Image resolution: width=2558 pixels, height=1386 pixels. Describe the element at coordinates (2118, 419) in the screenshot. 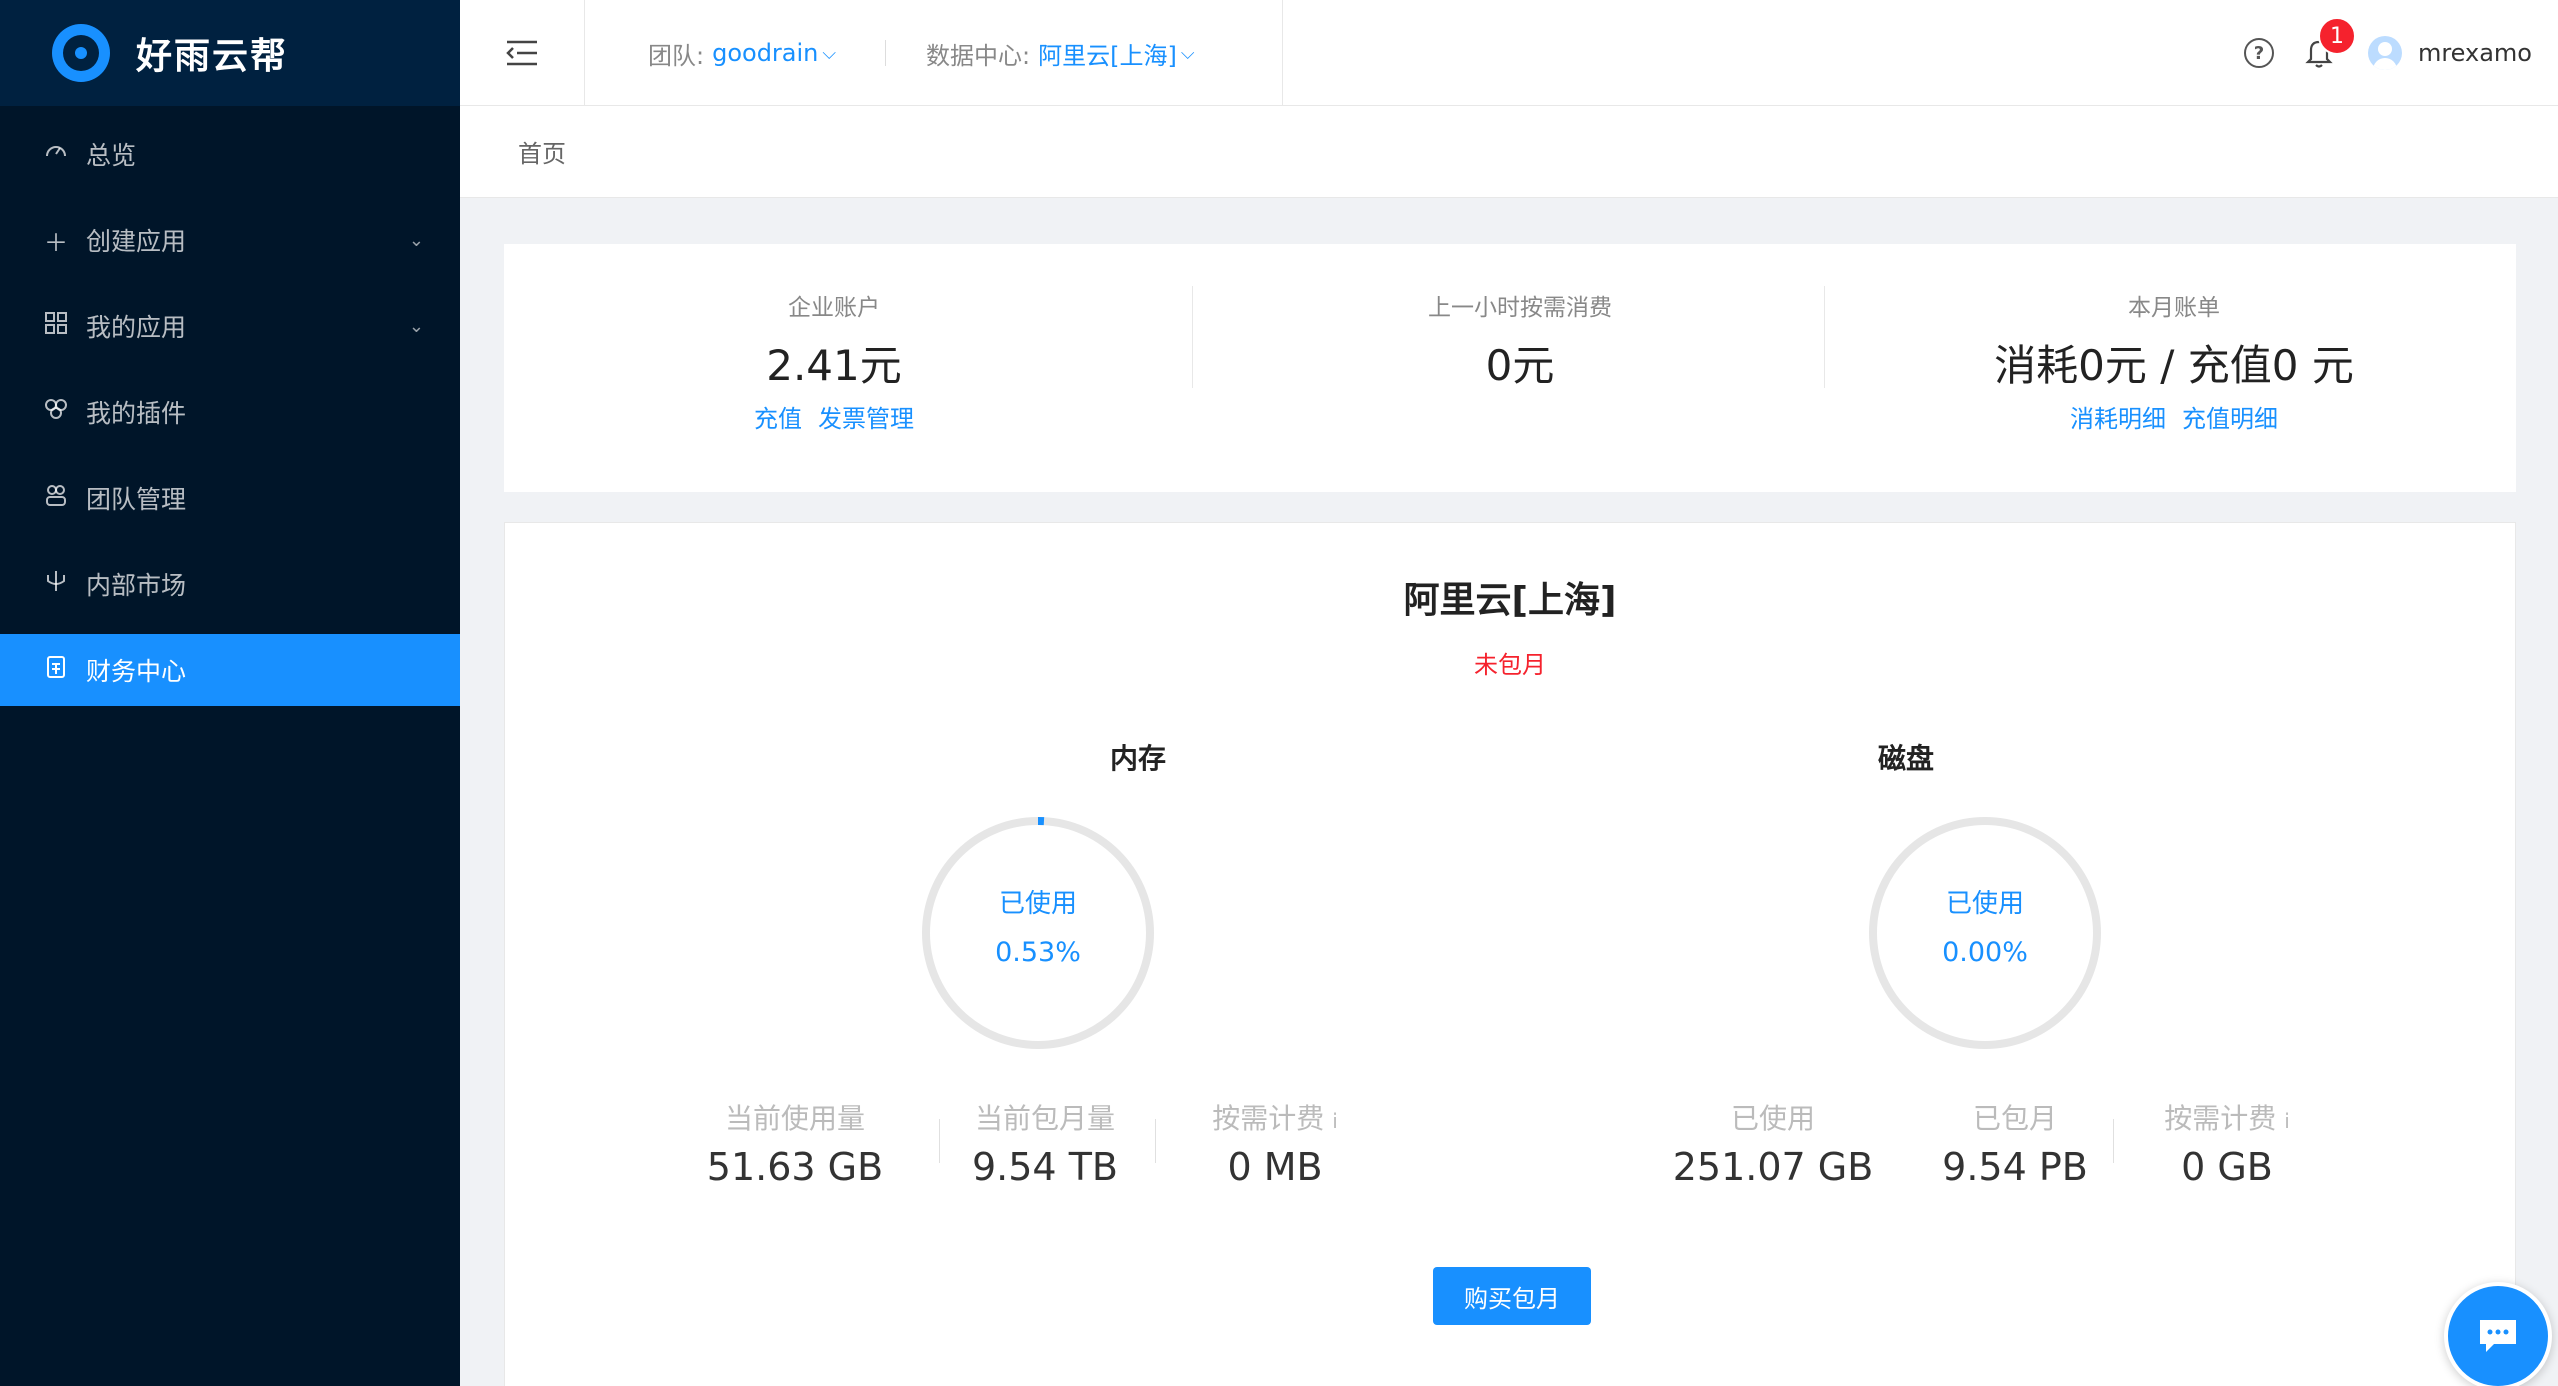

I see `consumption-detail-link: 消耗明细` at that location.